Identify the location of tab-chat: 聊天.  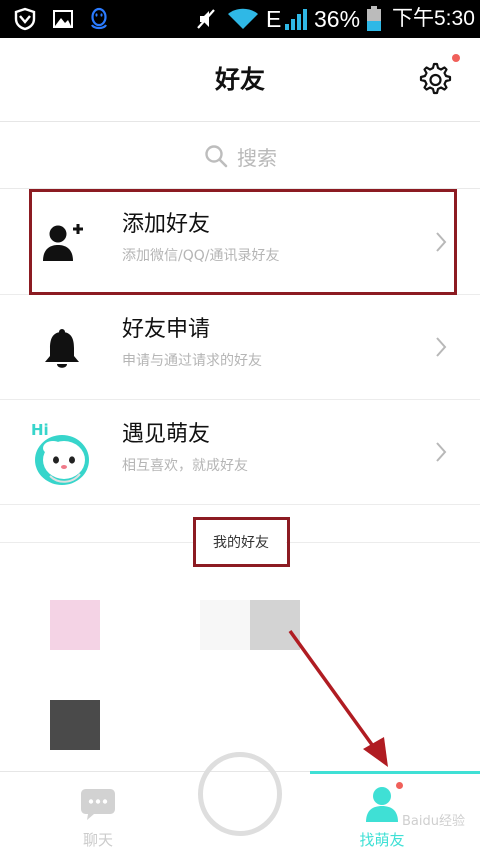
(98, 818).